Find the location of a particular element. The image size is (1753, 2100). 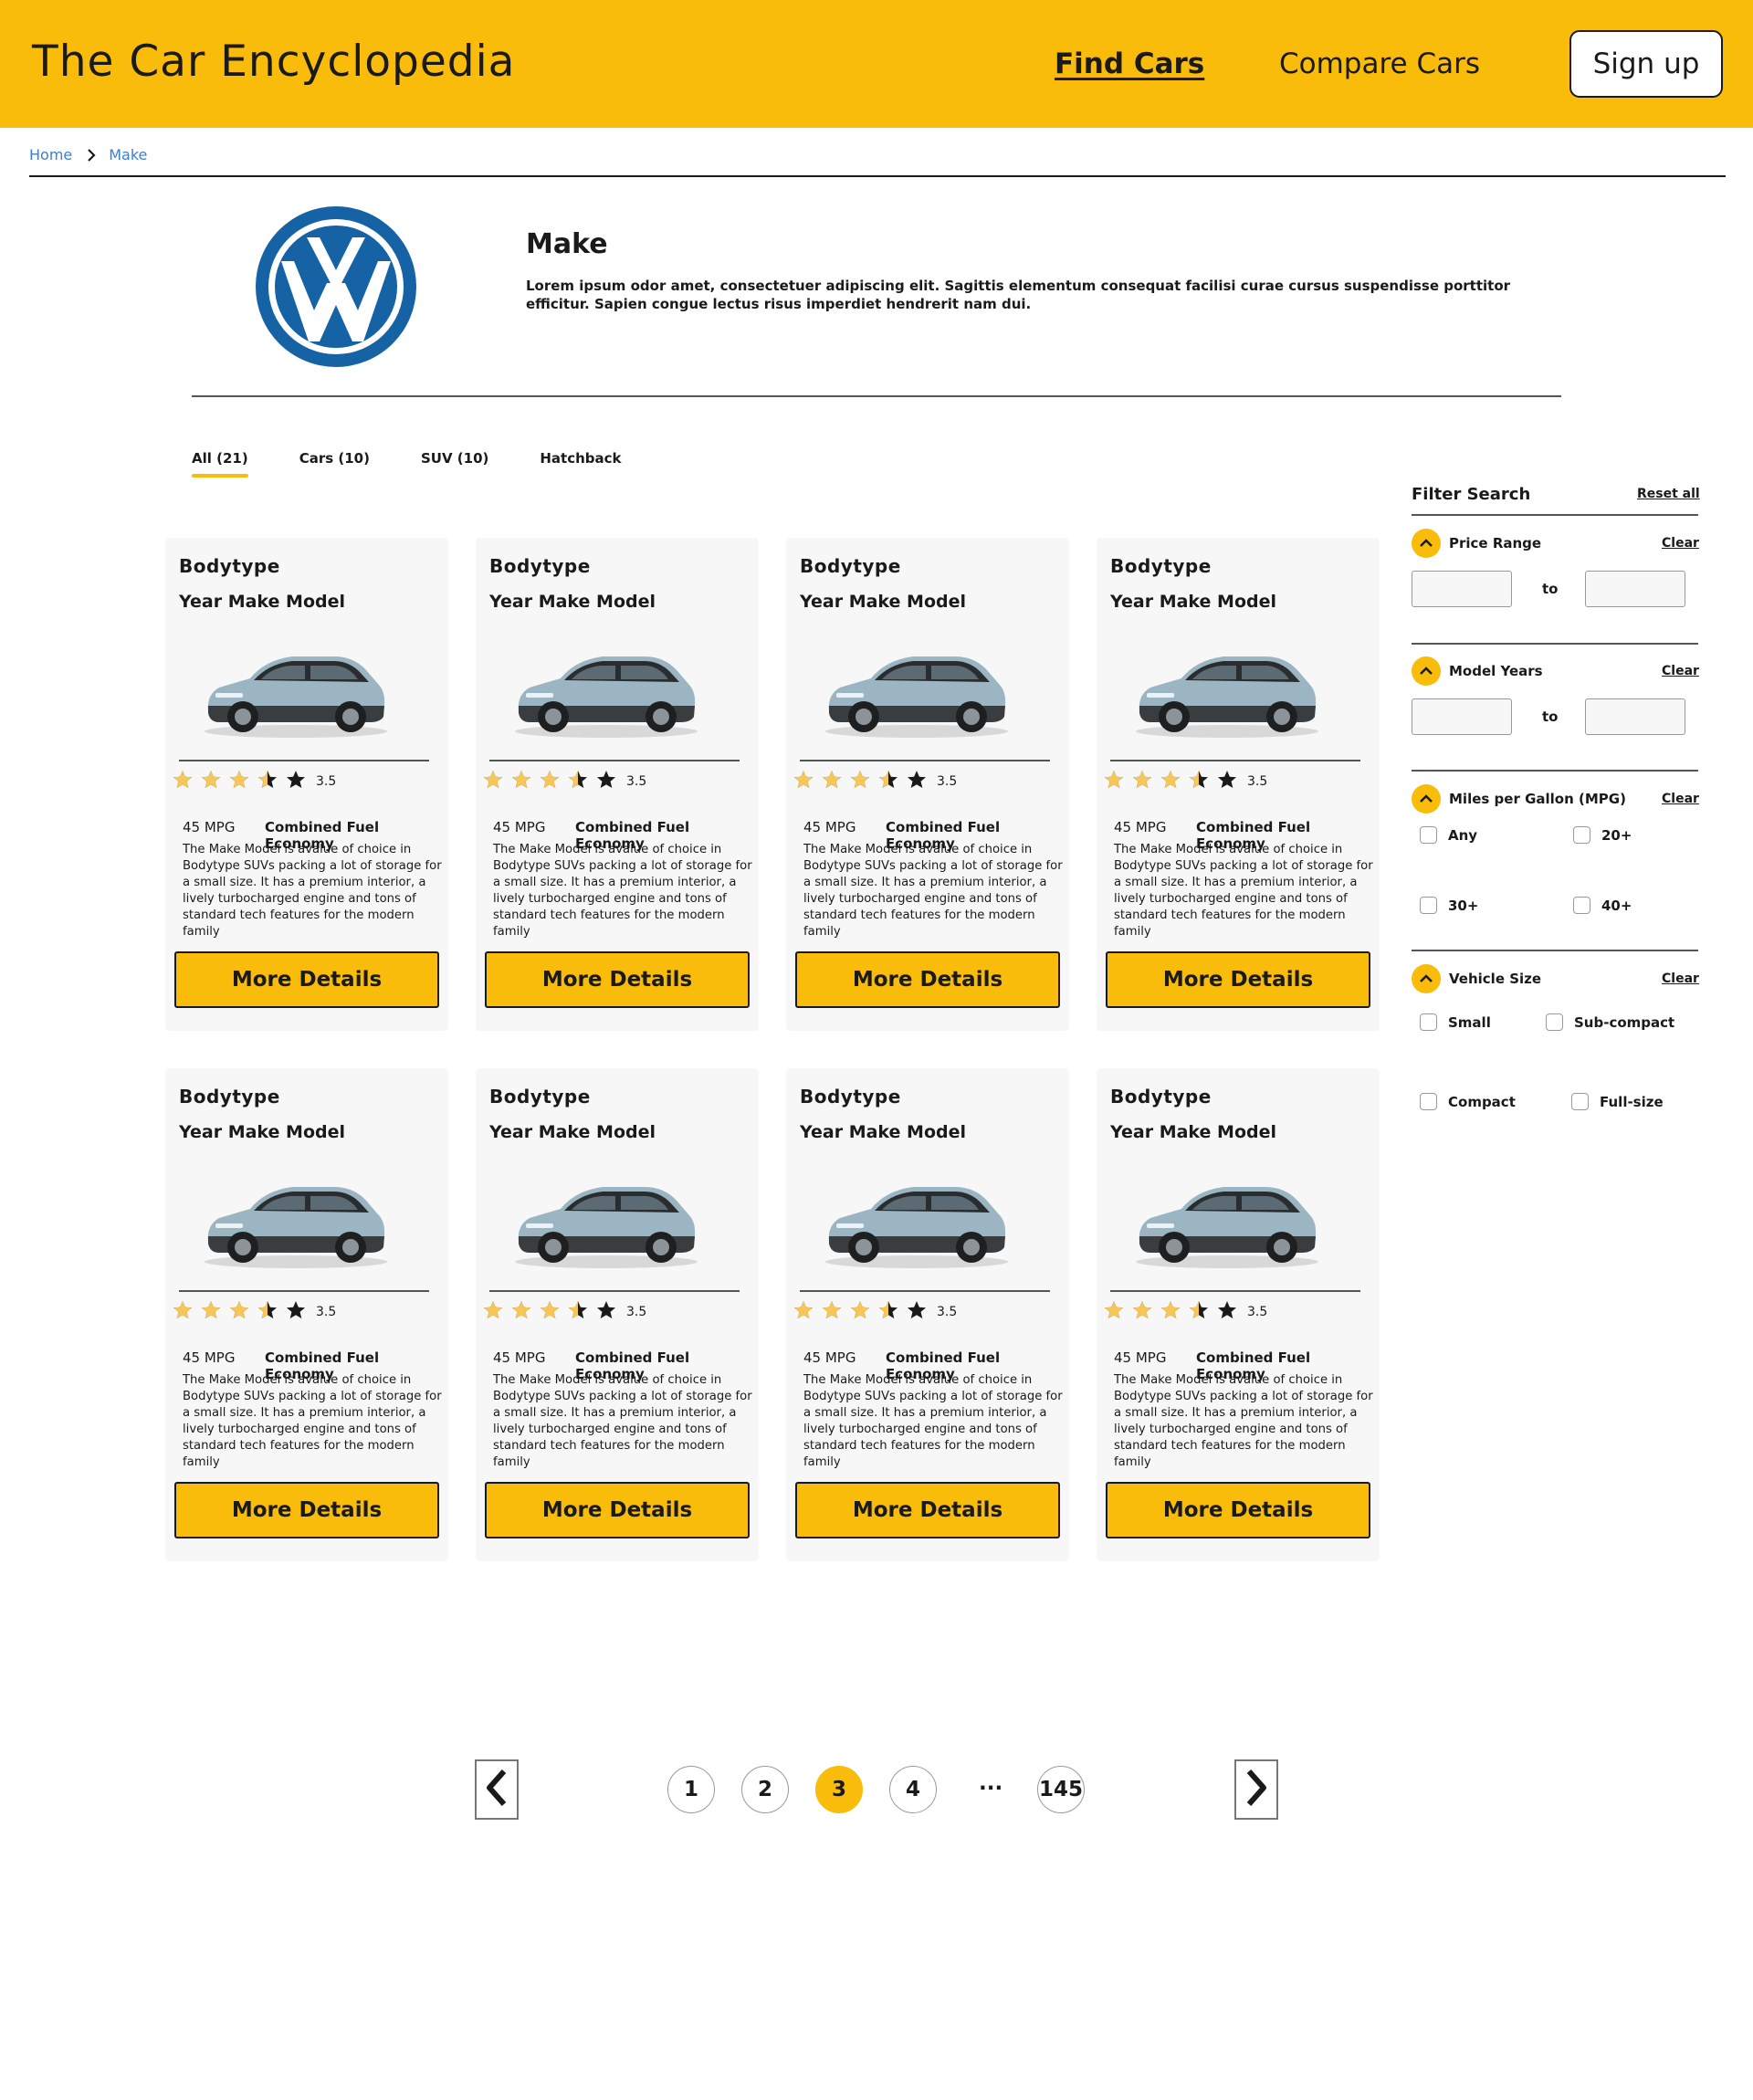

filter-label: Price Range is located at coordinates (1495, 543).